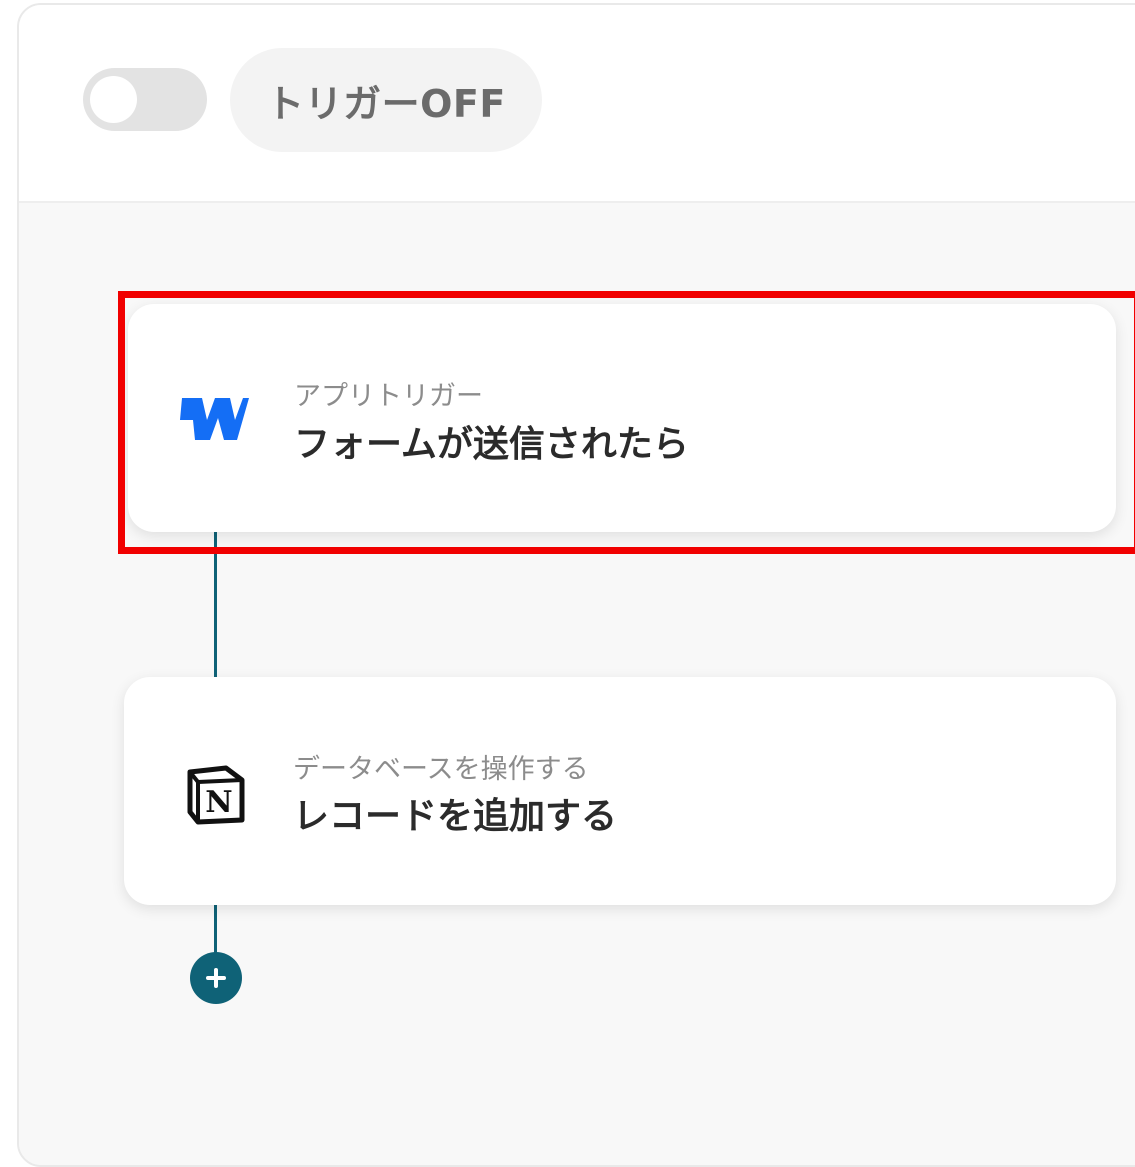 The image size is (1135, 1167). Describe the element at coordinates (113, 99) in the screenshot. I see `toggle-knob` at that location.